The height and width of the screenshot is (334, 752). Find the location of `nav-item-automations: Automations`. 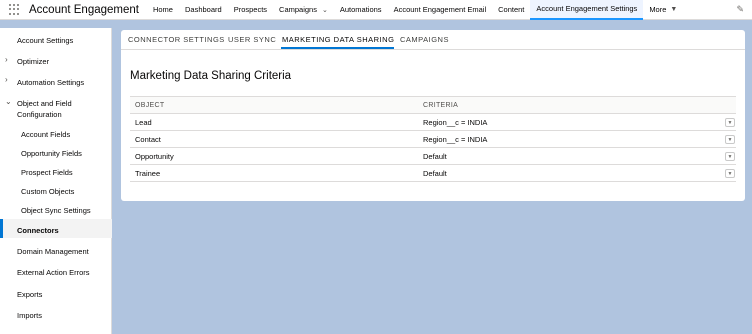

nav-item-automations: Automations is located at coordinates (361, 10).